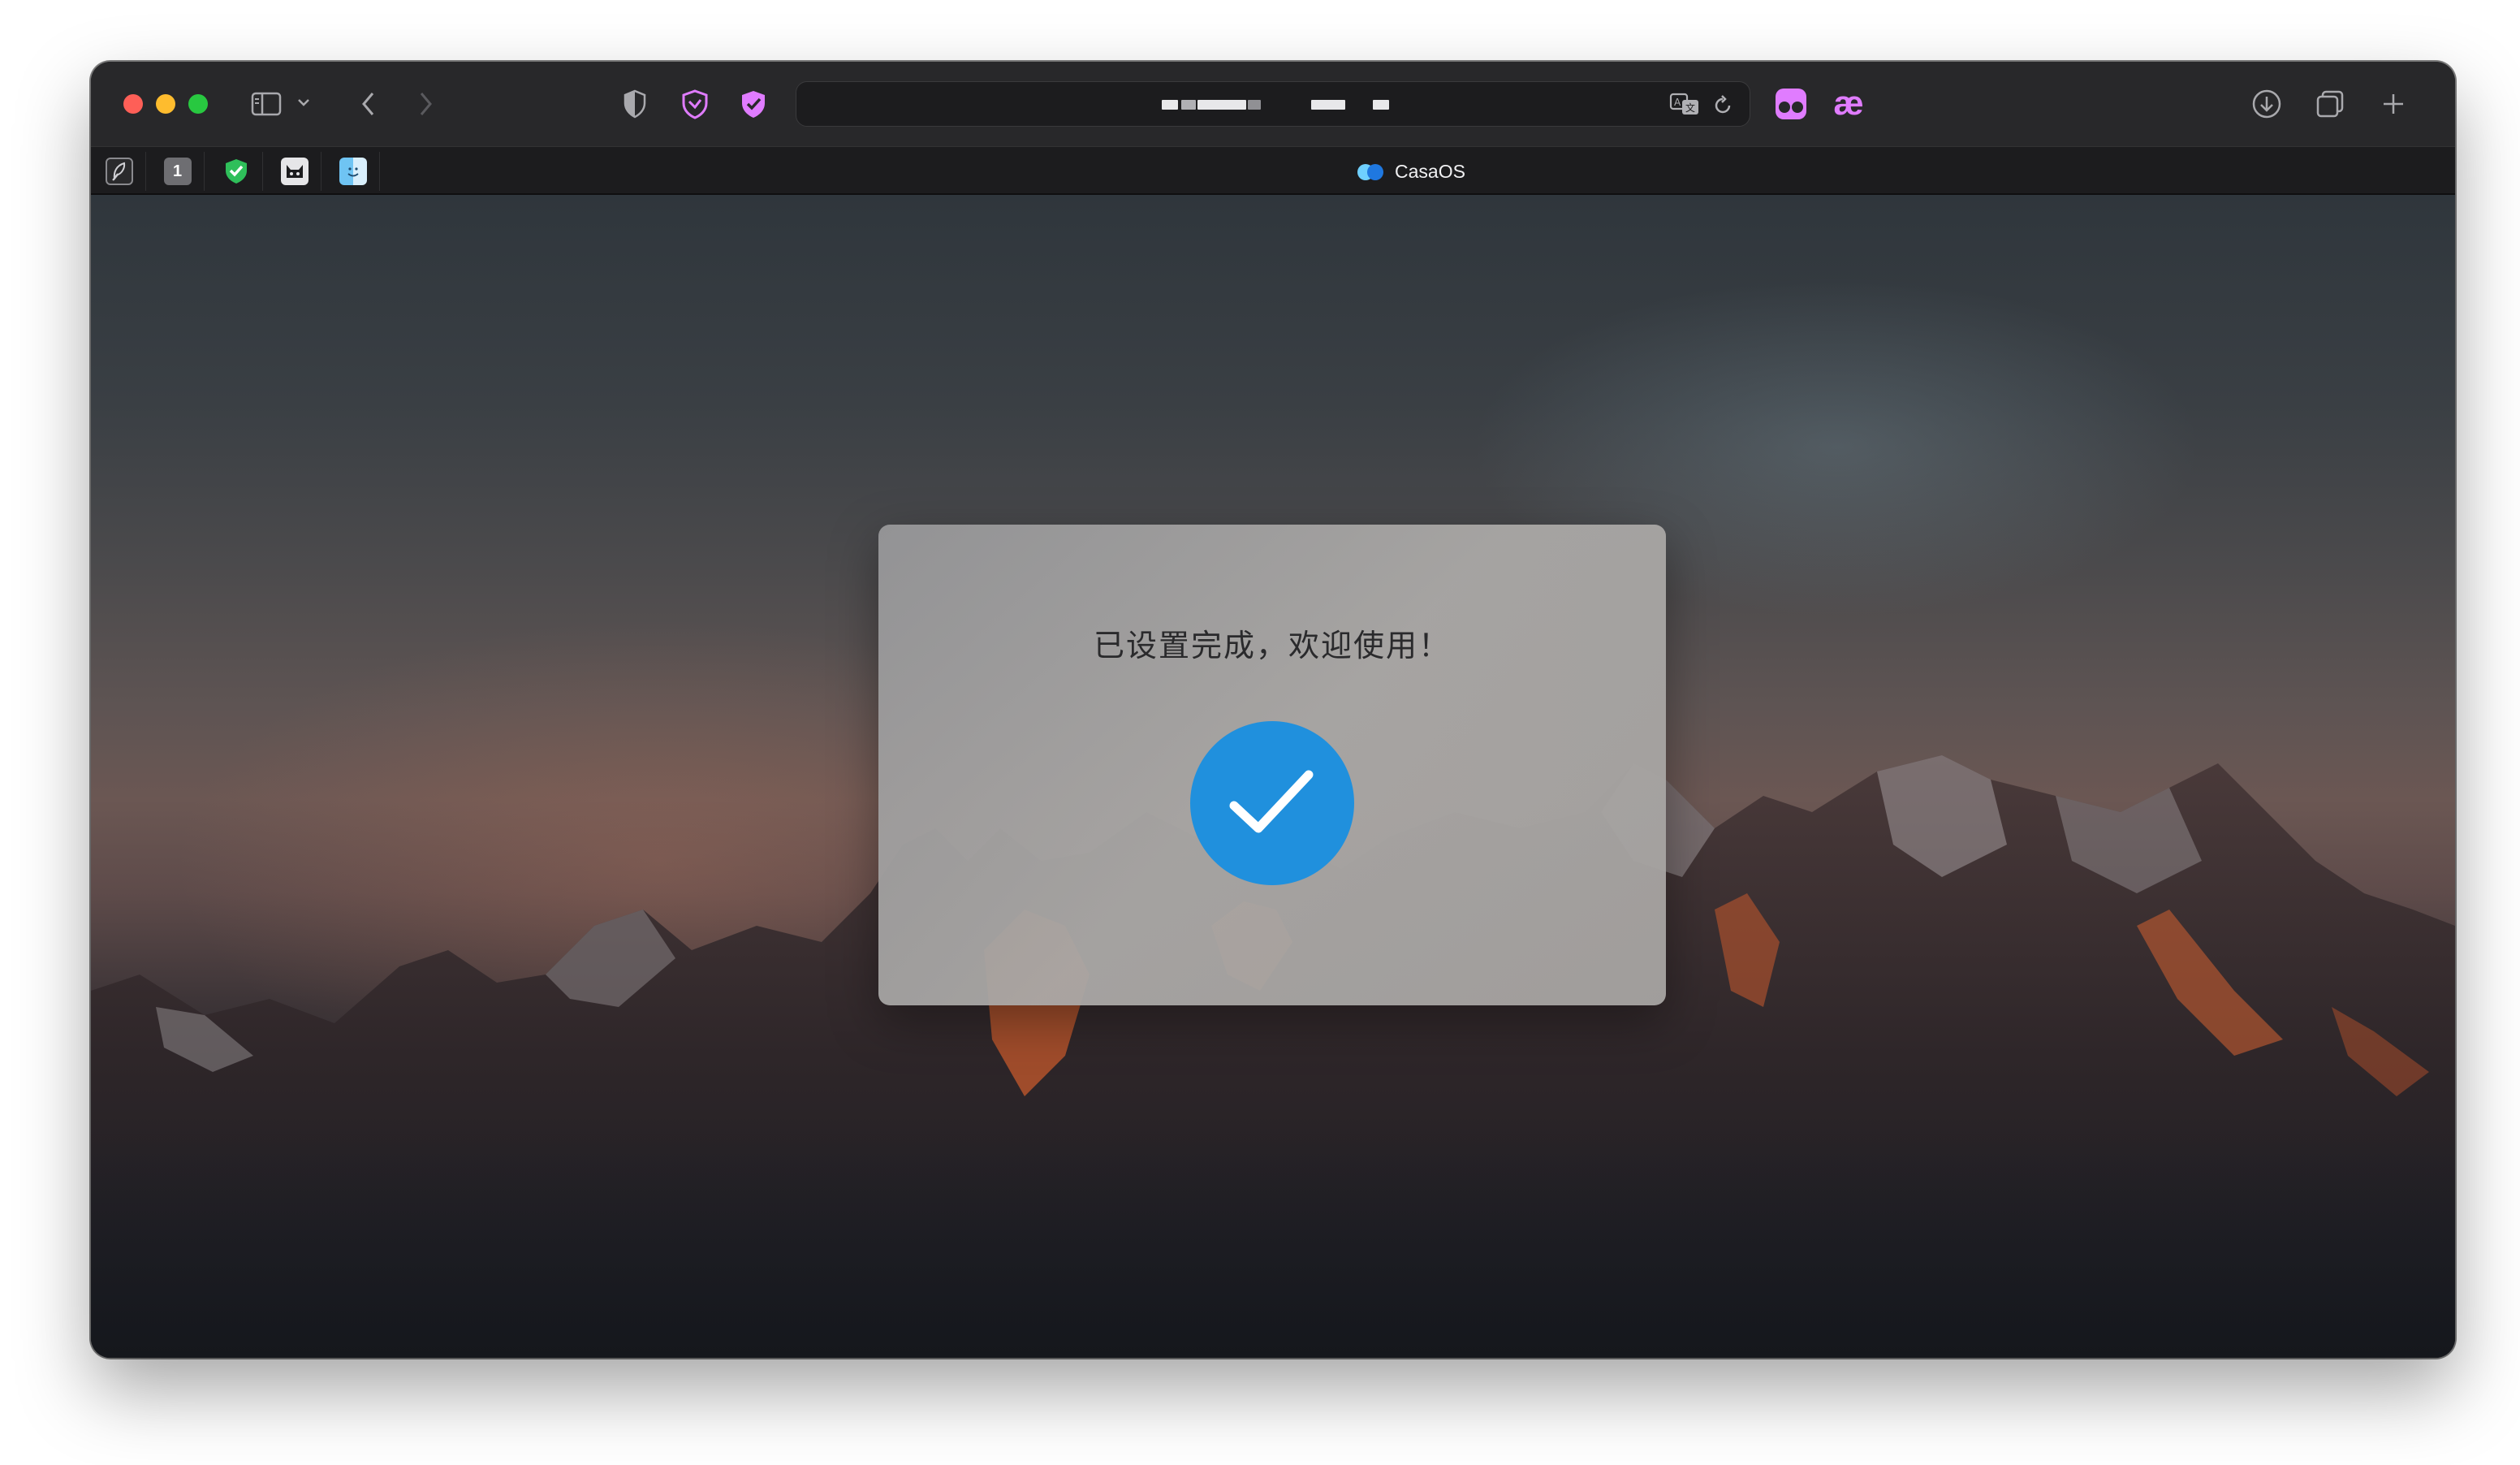 Image resolution: width=2520 pixels, height=1465 pixels. I want to click on close-window-button, so click(133, 104).